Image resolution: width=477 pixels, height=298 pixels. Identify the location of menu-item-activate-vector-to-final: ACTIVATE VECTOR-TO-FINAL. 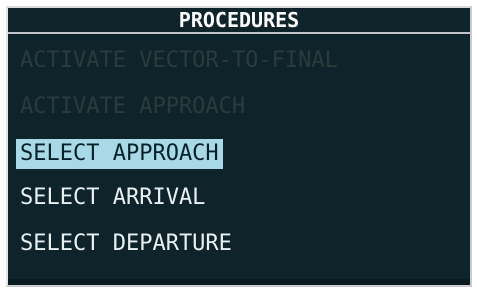
(179, 61).